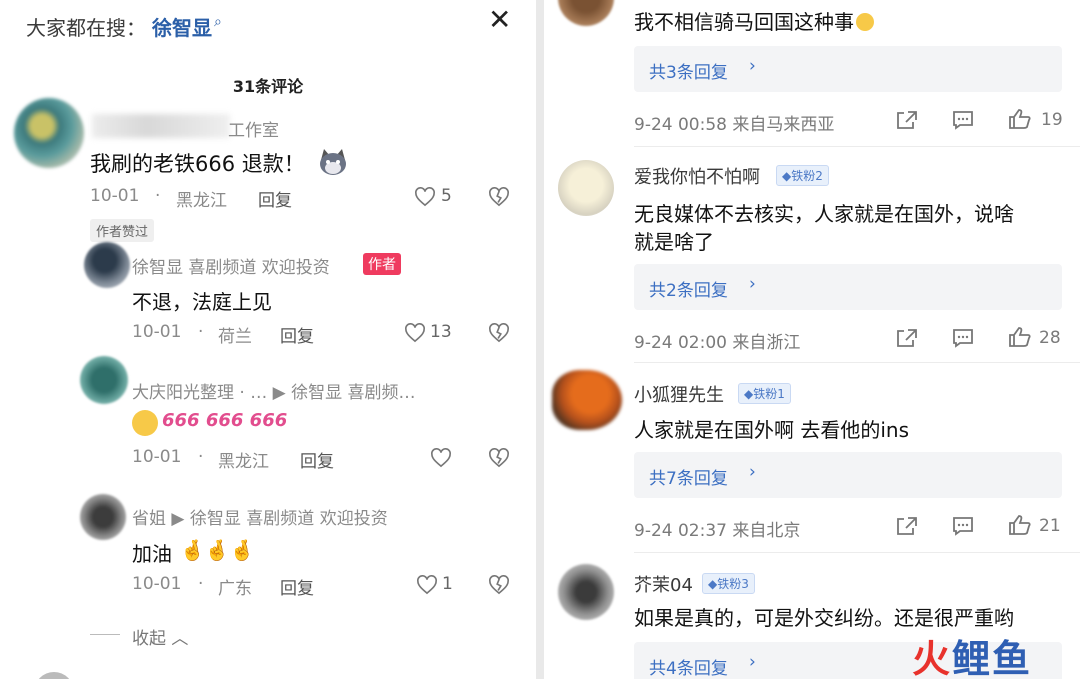 The width and height of the screenshot is (1080, 679). Describe the element at coordinates (149, 639) in the screenshot. I see `collapse-label: 收起` at that location.